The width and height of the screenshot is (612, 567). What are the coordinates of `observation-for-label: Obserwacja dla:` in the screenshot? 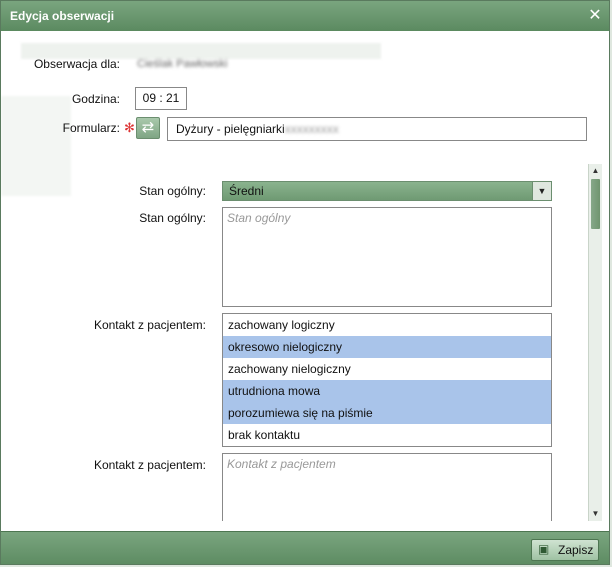 It's located at (76, 64).